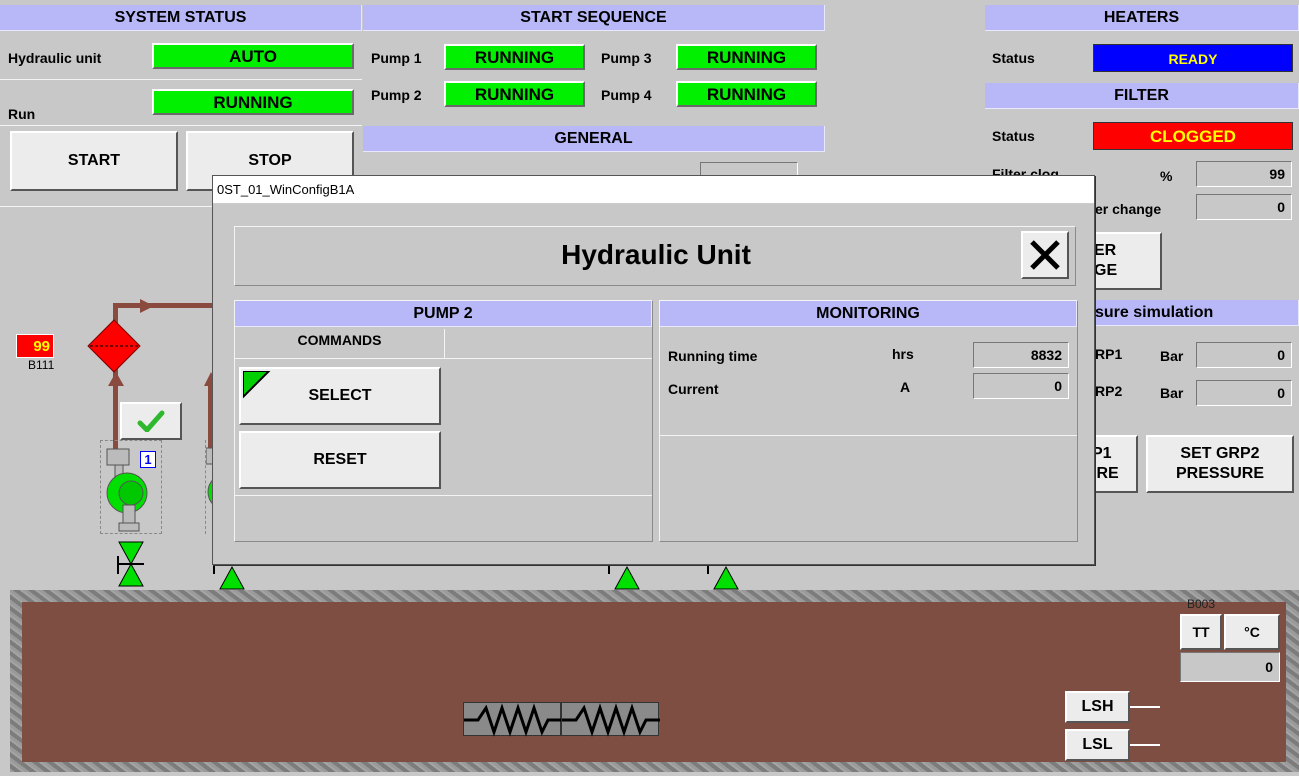  I want to click on monitoring-header: MONITORING, so click(868, 314).